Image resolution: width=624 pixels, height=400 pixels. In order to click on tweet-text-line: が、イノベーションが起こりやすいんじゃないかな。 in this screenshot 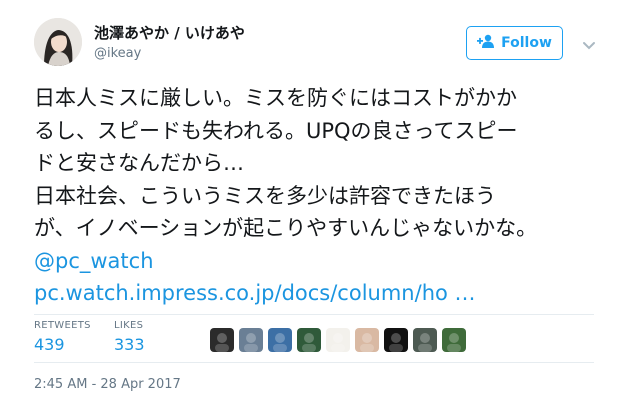, I will do `click(286, 228)`.